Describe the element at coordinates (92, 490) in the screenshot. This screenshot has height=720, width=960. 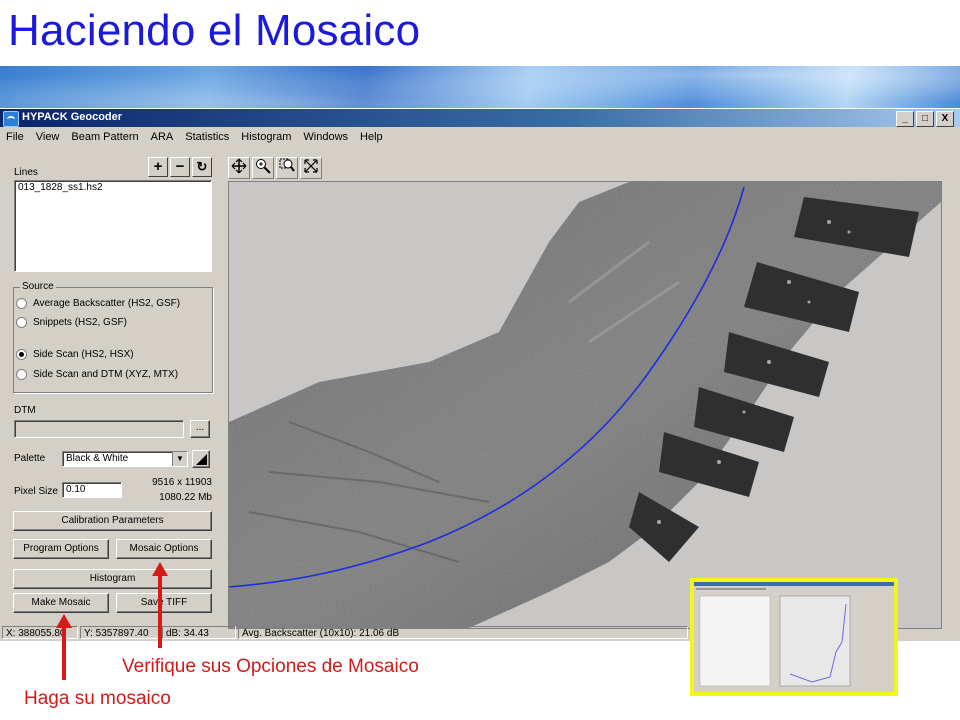
I see `pixel-size-input: 0.10` at that location.